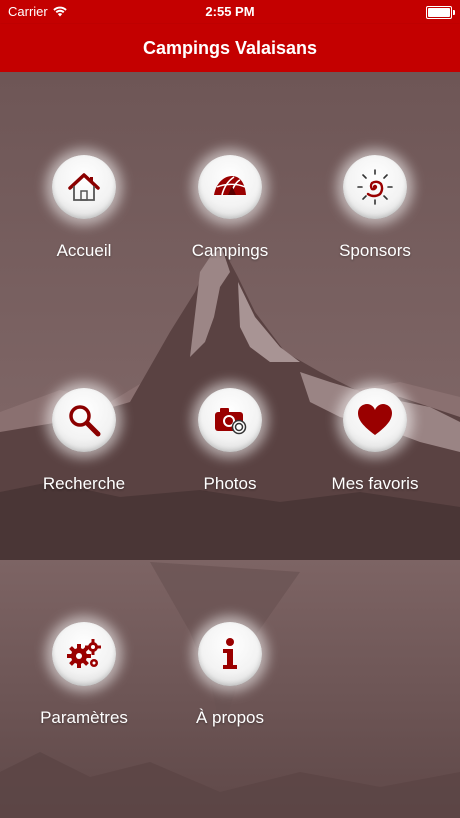 The height and width of the screenshot is (818, 460). I want to click on menu-label: Paramètres, so click(84, 717).